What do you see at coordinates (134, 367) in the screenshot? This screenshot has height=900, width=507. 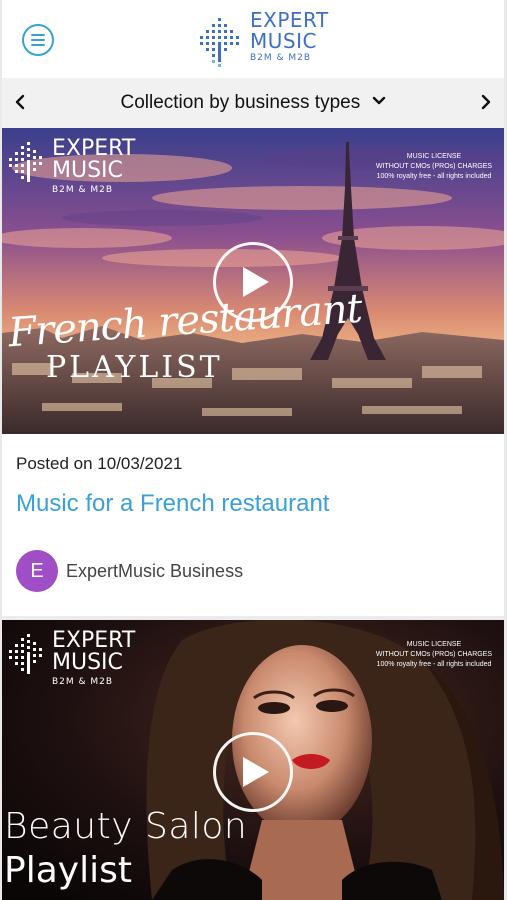 I see `overlay-subtitle: PLAYLIST` at bounding box center [134, 367].